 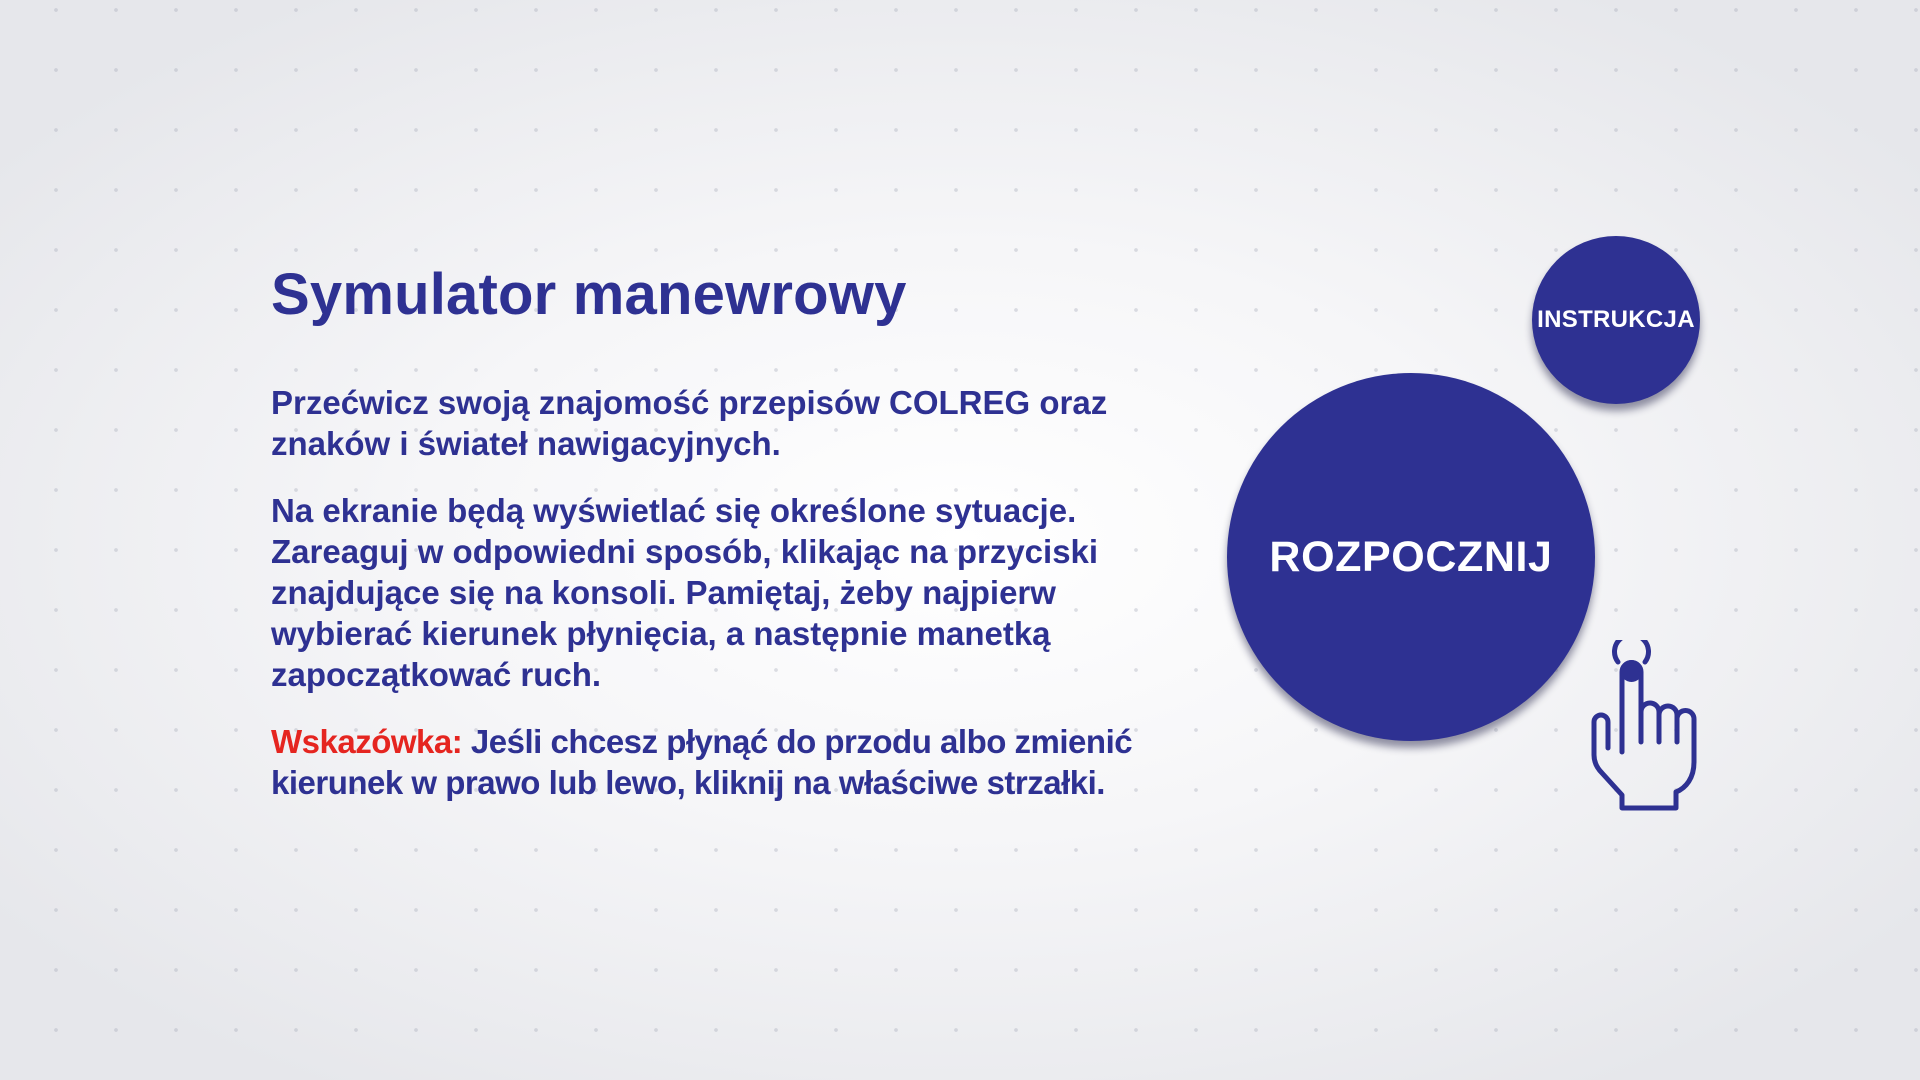 I want to click on instruction-button-label: INSTRUKCJA, so click(x=1616, y=319).